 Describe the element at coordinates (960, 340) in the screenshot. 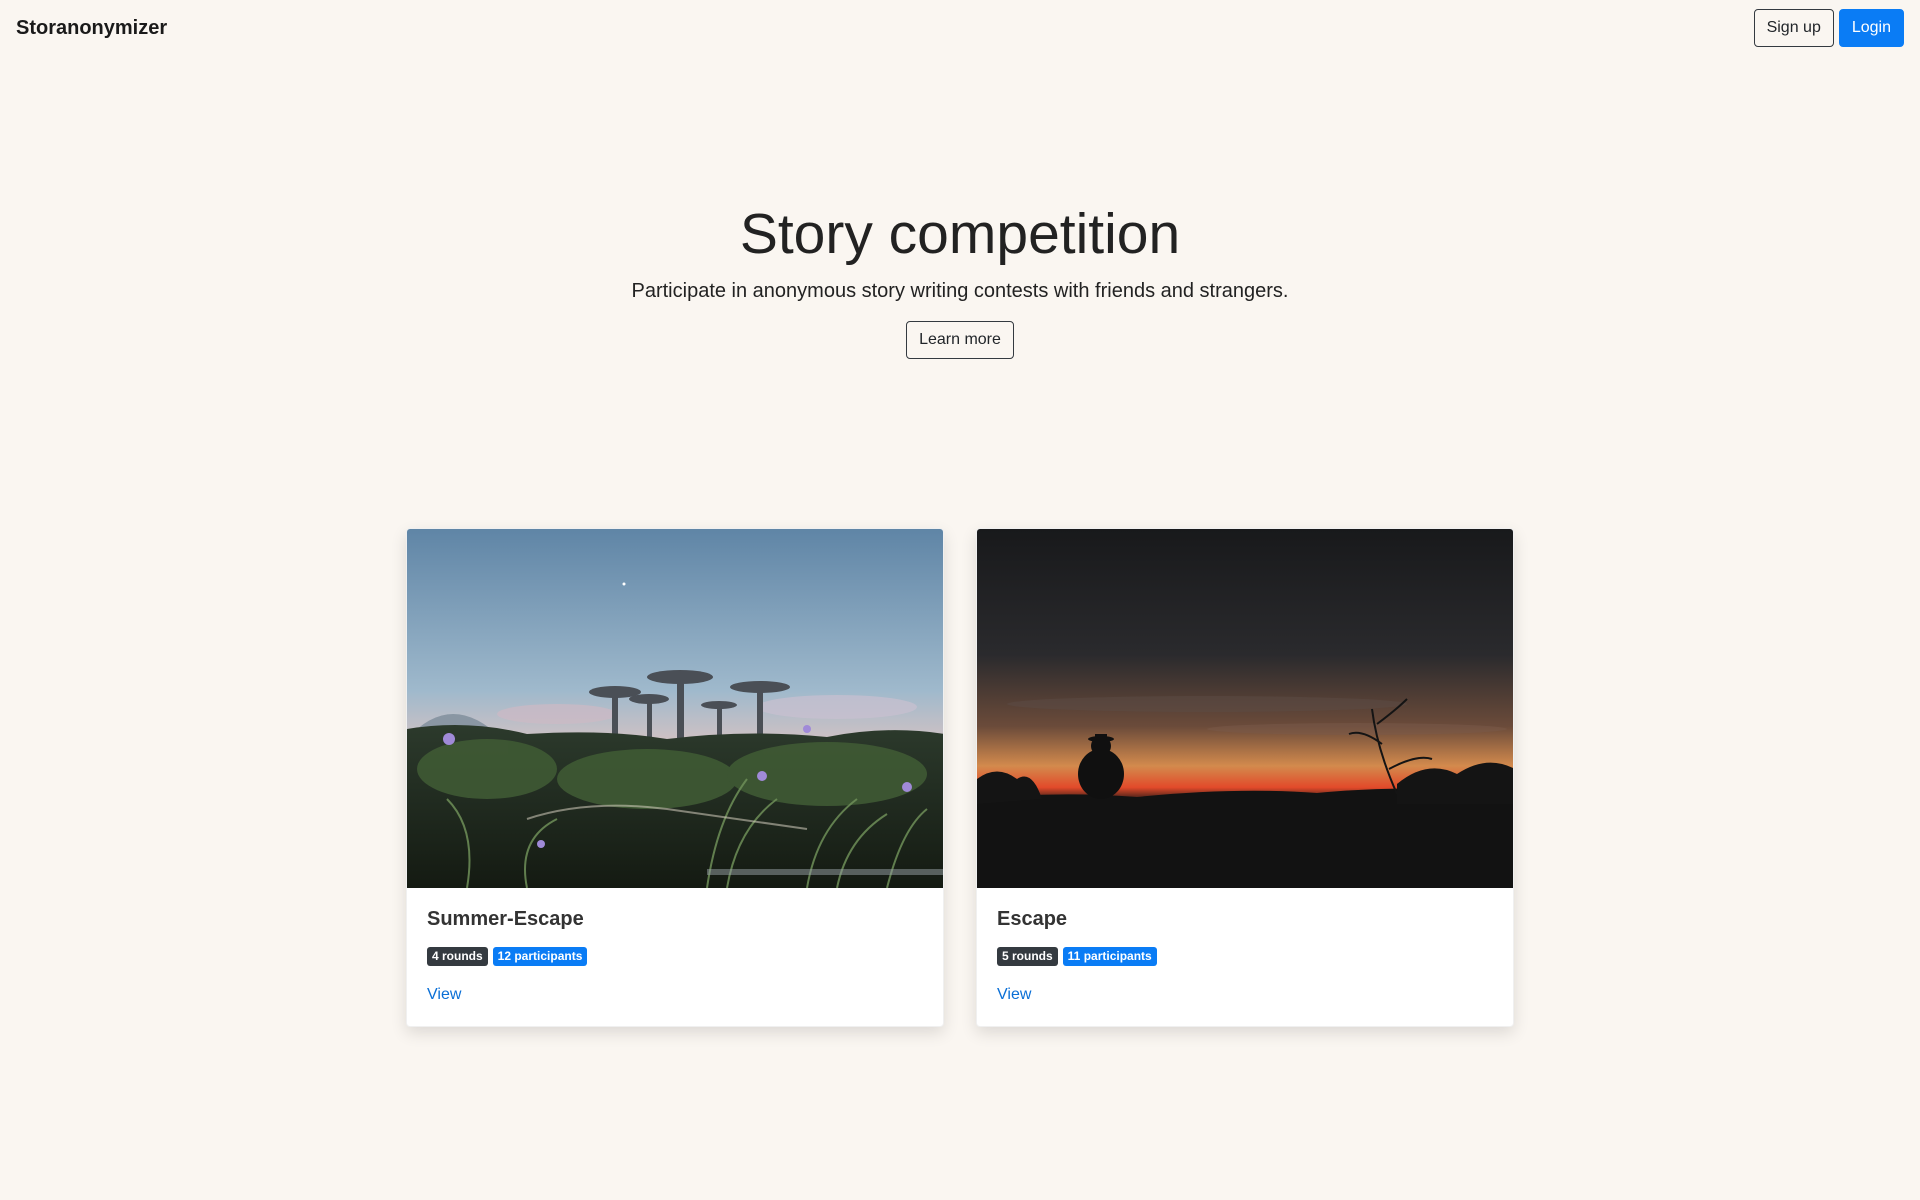

I see `learn-more-button: Learn more` at that location.